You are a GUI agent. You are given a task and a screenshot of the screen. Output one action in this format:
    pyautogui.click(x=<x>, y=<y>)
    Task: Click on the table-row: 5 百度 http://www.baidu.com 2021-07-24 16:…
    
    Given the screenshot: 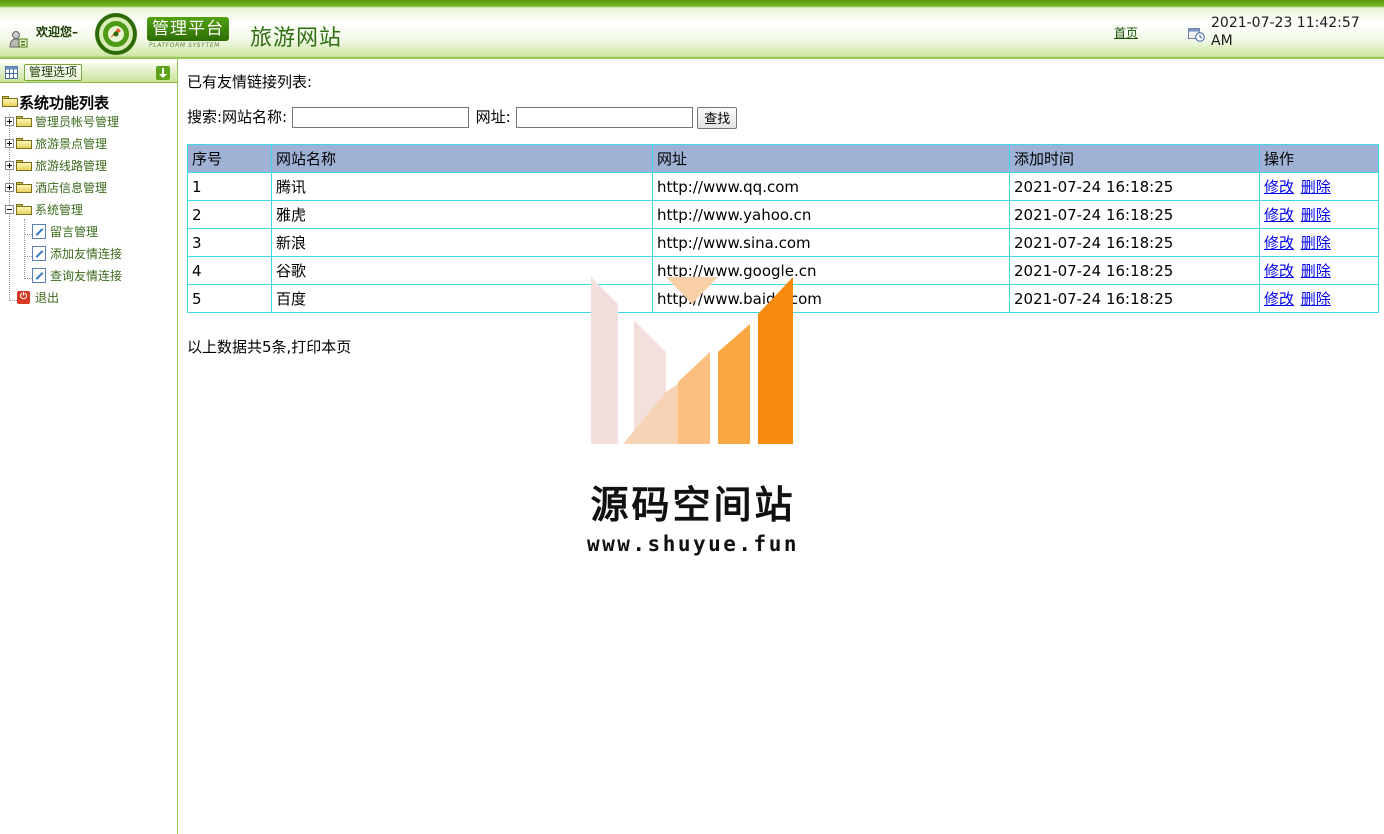 What is the action you would take?
    pyautogui.click(x=783, y=298)
    